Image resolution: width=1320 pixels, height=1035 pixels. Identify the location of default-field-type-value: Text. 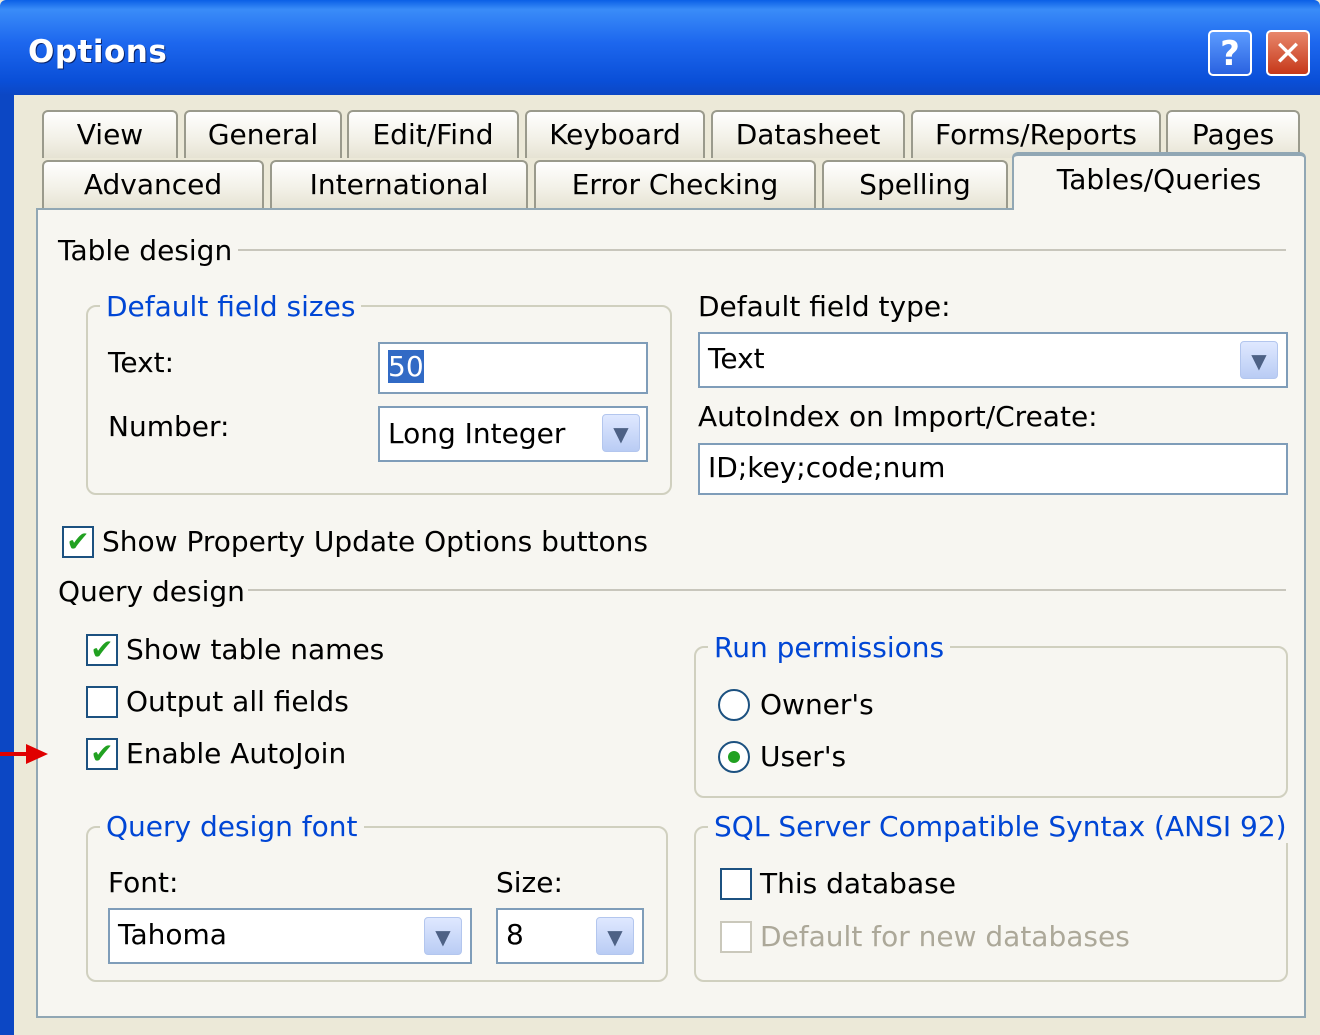
(736, 358).